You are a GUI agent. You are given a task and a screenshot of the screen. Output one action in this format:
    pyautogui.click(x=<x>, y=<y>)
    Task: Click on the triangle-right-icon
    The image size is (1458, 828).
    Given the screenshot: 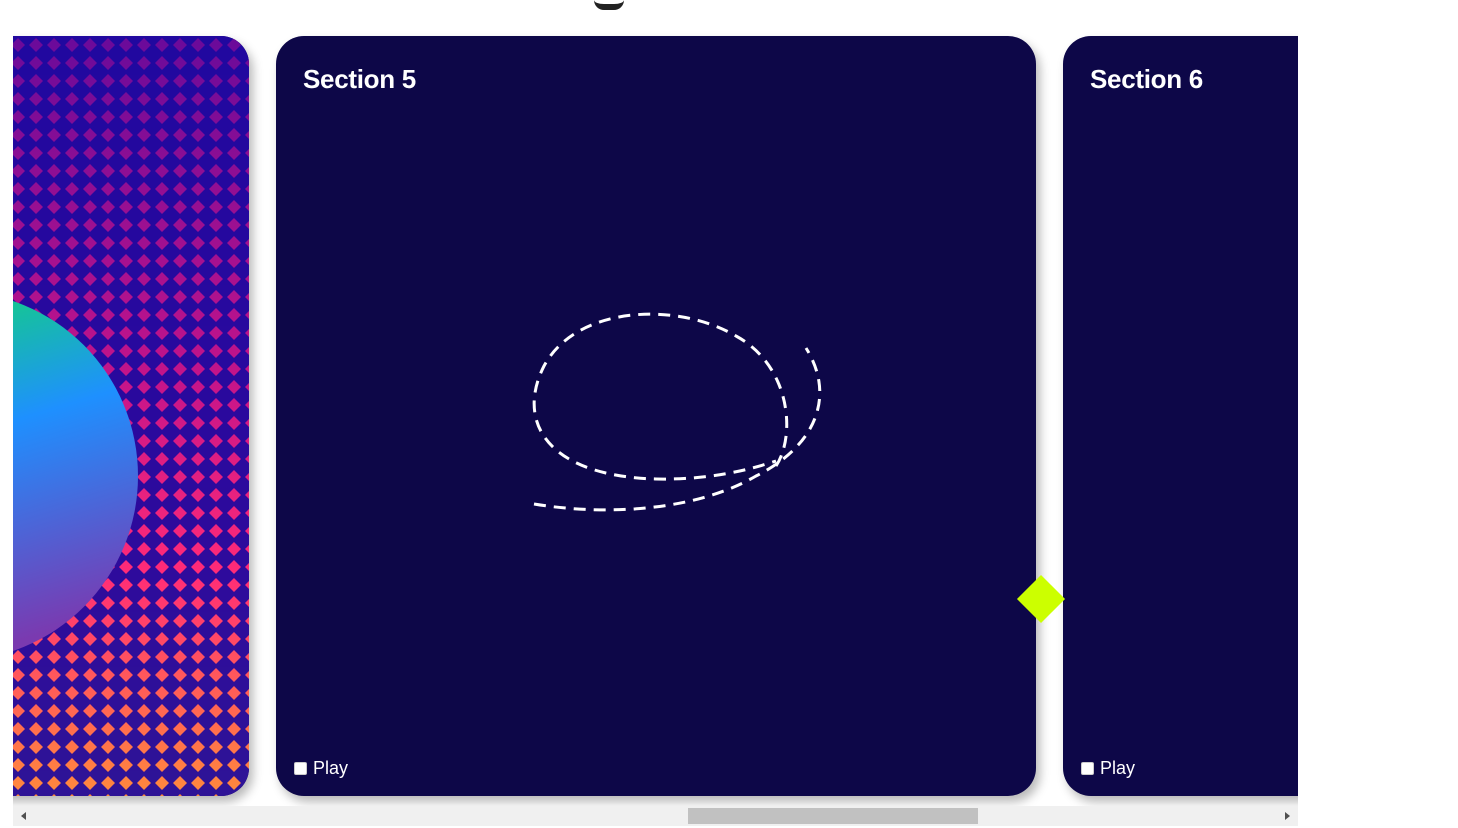 What is the action you would take?
    pyautogui.click(x=1287, y=816)
    